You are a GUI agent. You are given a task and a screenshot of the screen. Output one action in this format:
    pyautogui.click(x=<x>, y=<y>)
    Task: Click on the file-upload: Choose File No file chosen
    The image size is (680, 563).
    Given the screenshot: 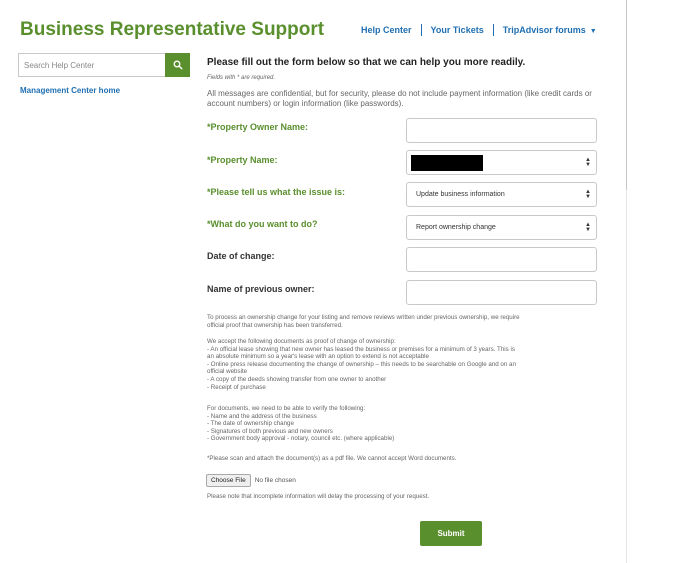 What is the action you would take?
    pyautogui.click(x=251, y=480)
    